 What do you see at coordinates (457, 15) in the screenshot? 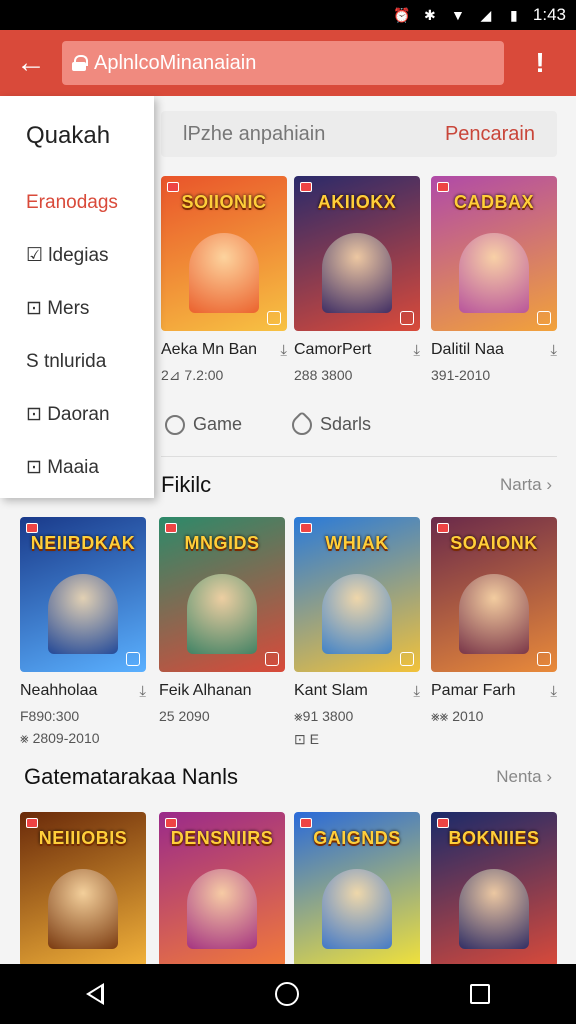
I see `wifi-icon: ▼` at bounding box center [457, 15].